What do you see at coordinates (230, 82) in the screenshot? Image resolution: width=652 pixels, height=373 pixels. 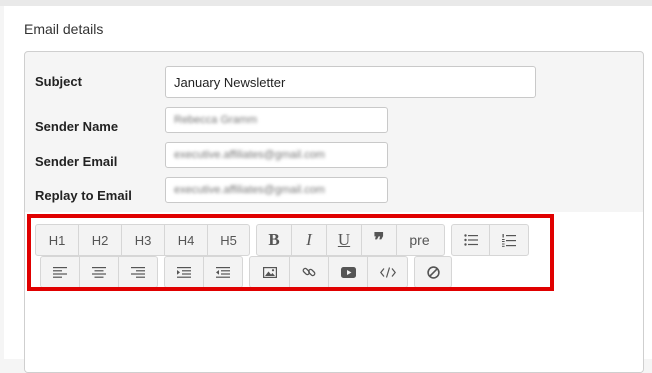 I see `subject-value: January Newsletter` at bounding box center [230, 82].